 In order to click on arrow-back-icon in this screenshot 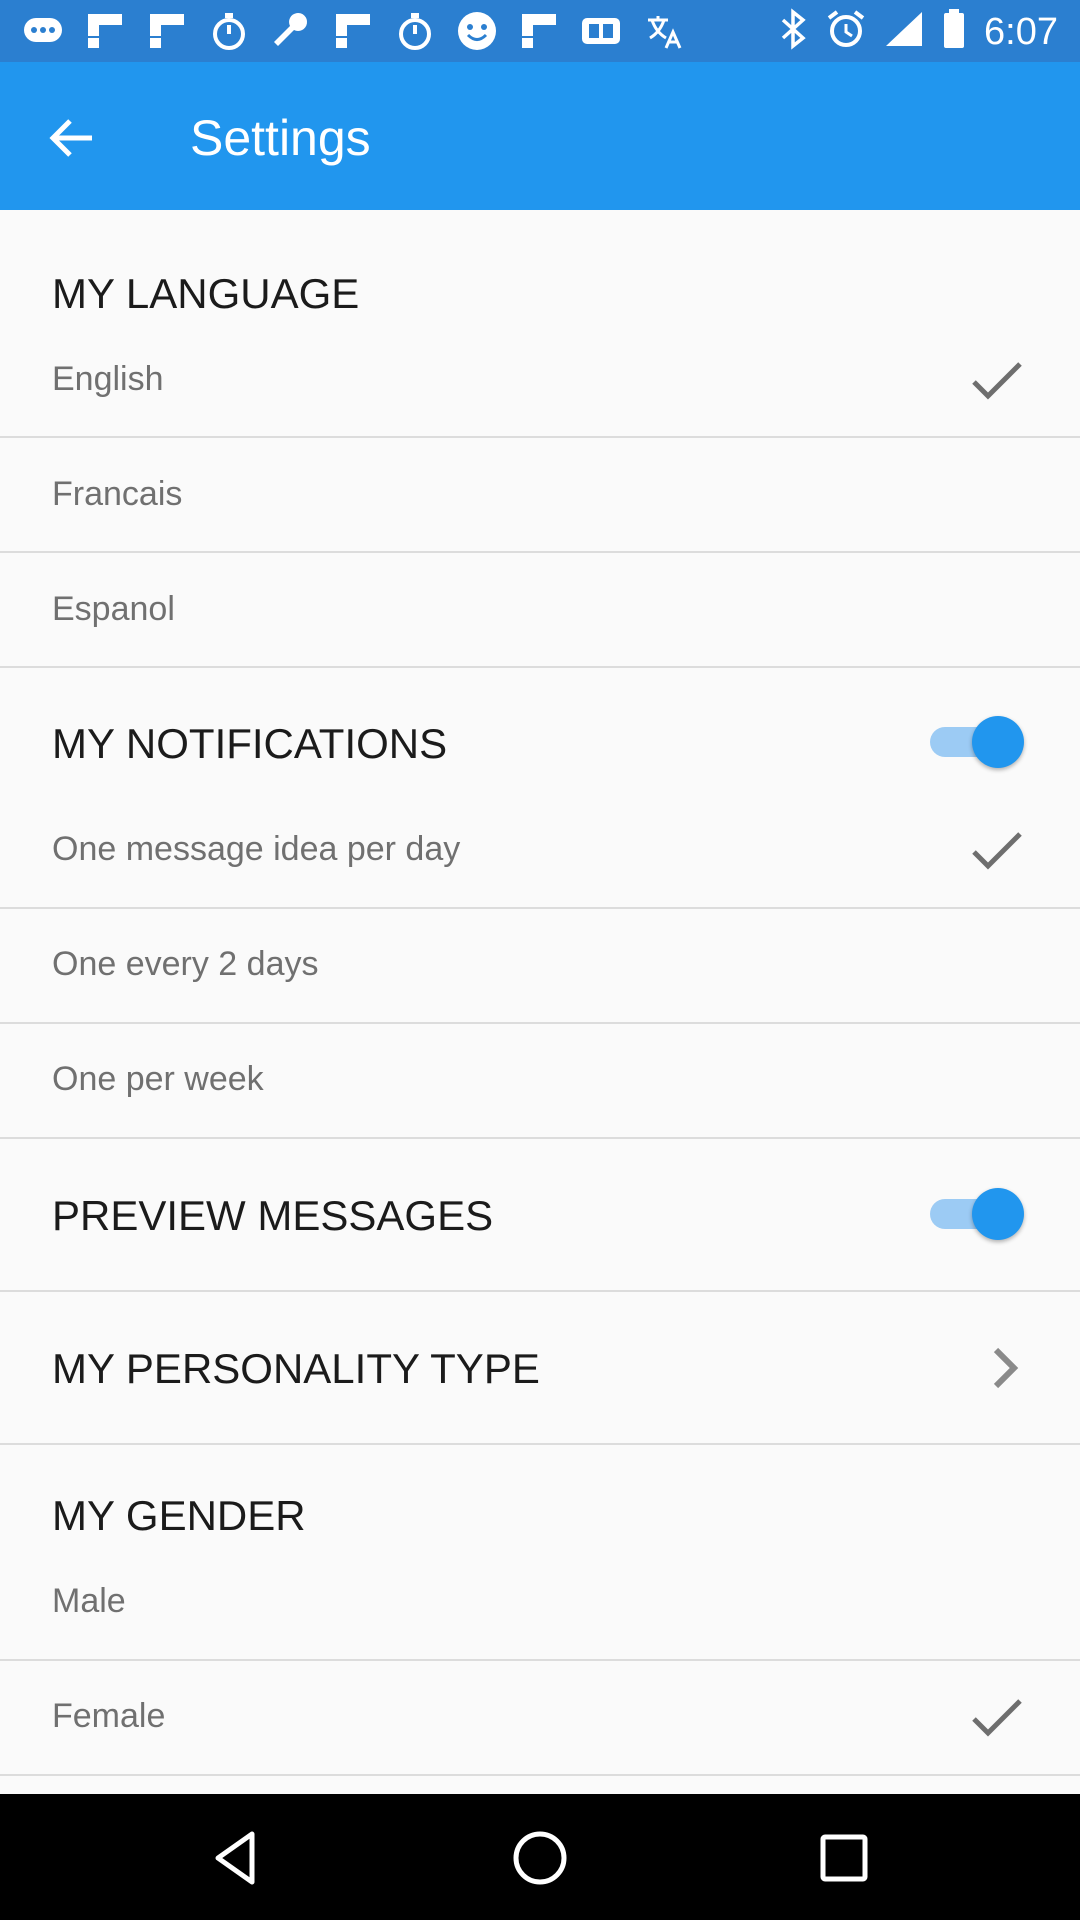, I will do `click(70, 138)`.